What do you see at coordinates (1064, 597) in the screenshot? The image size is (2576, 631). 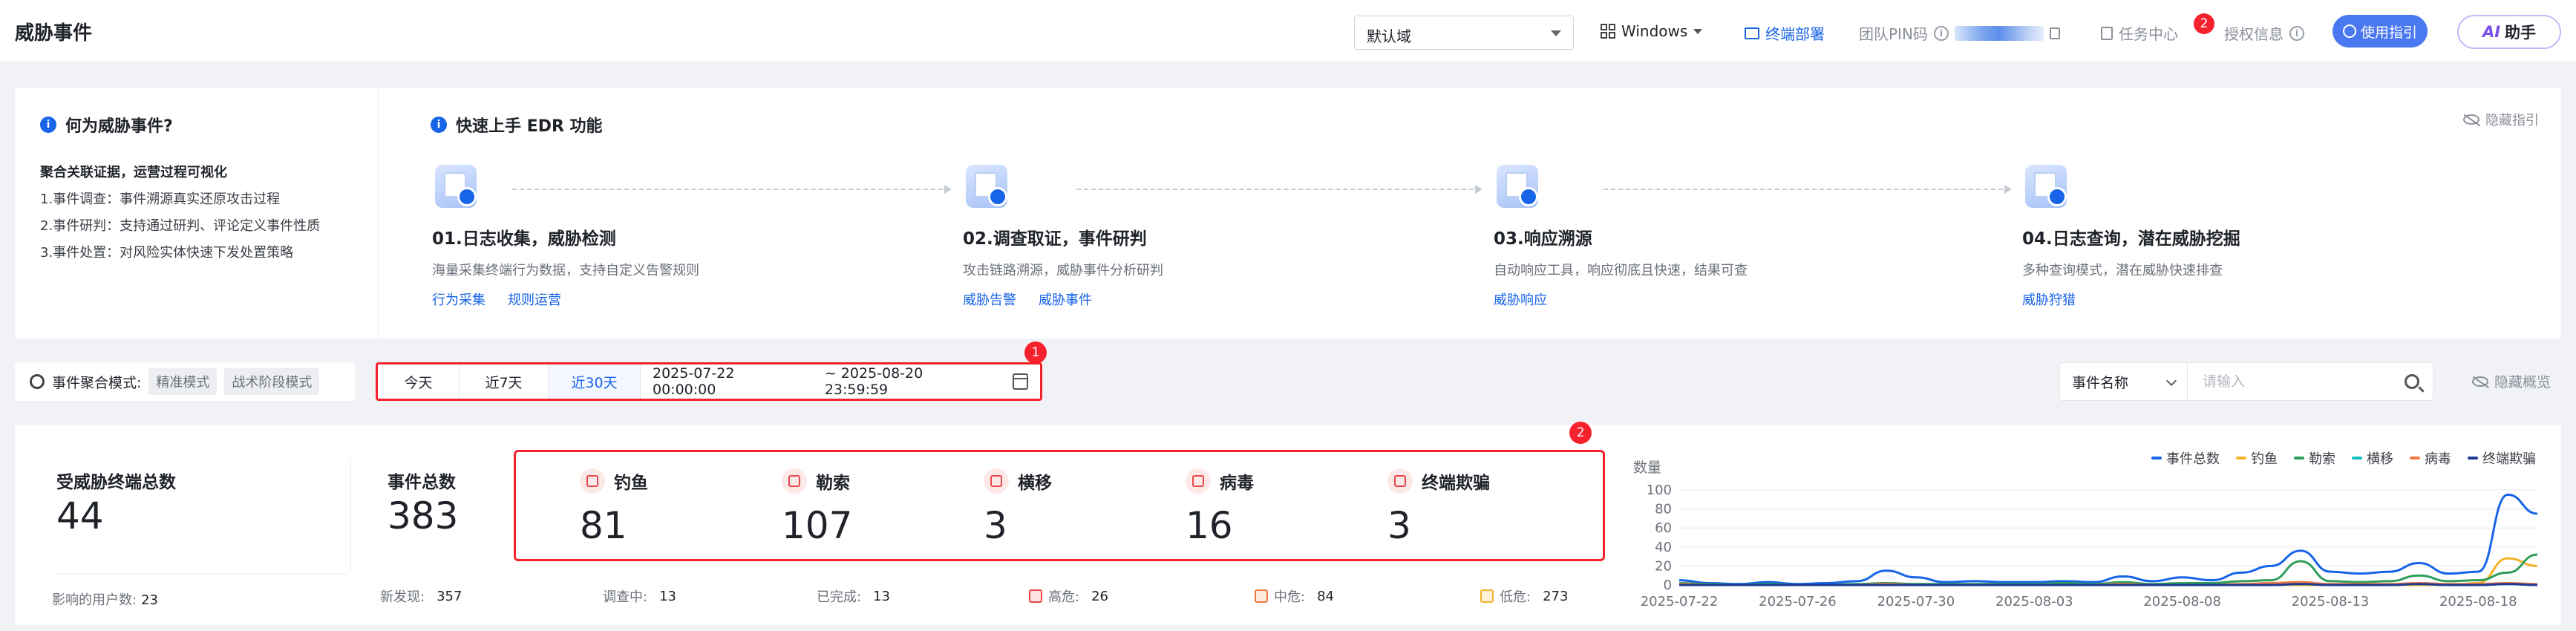 I see `status-label: 高危:` at bounding box center [1064, 597].